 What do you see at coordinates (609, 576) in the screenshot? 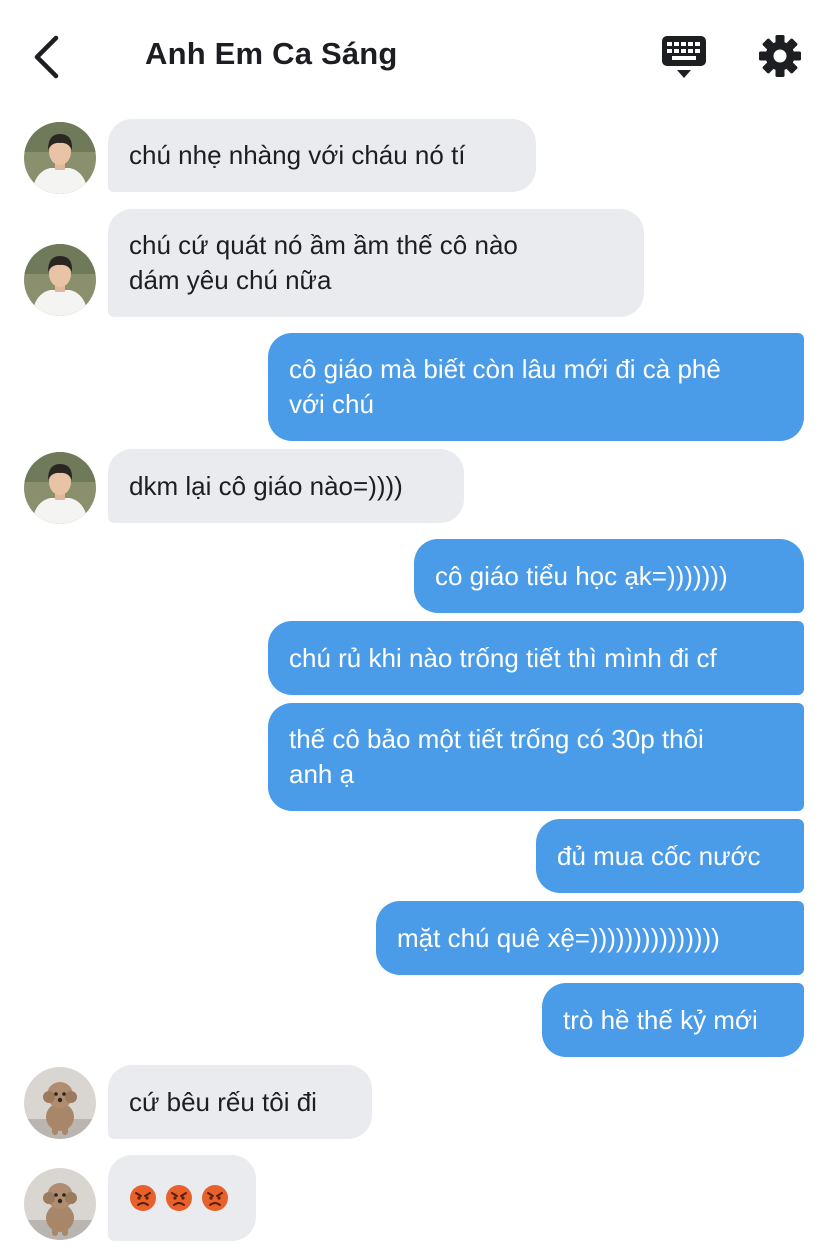
I see `message-bubble-outgoing: cô giáo tiểu học ạk=)))))))` at bounding box center [609, 576].